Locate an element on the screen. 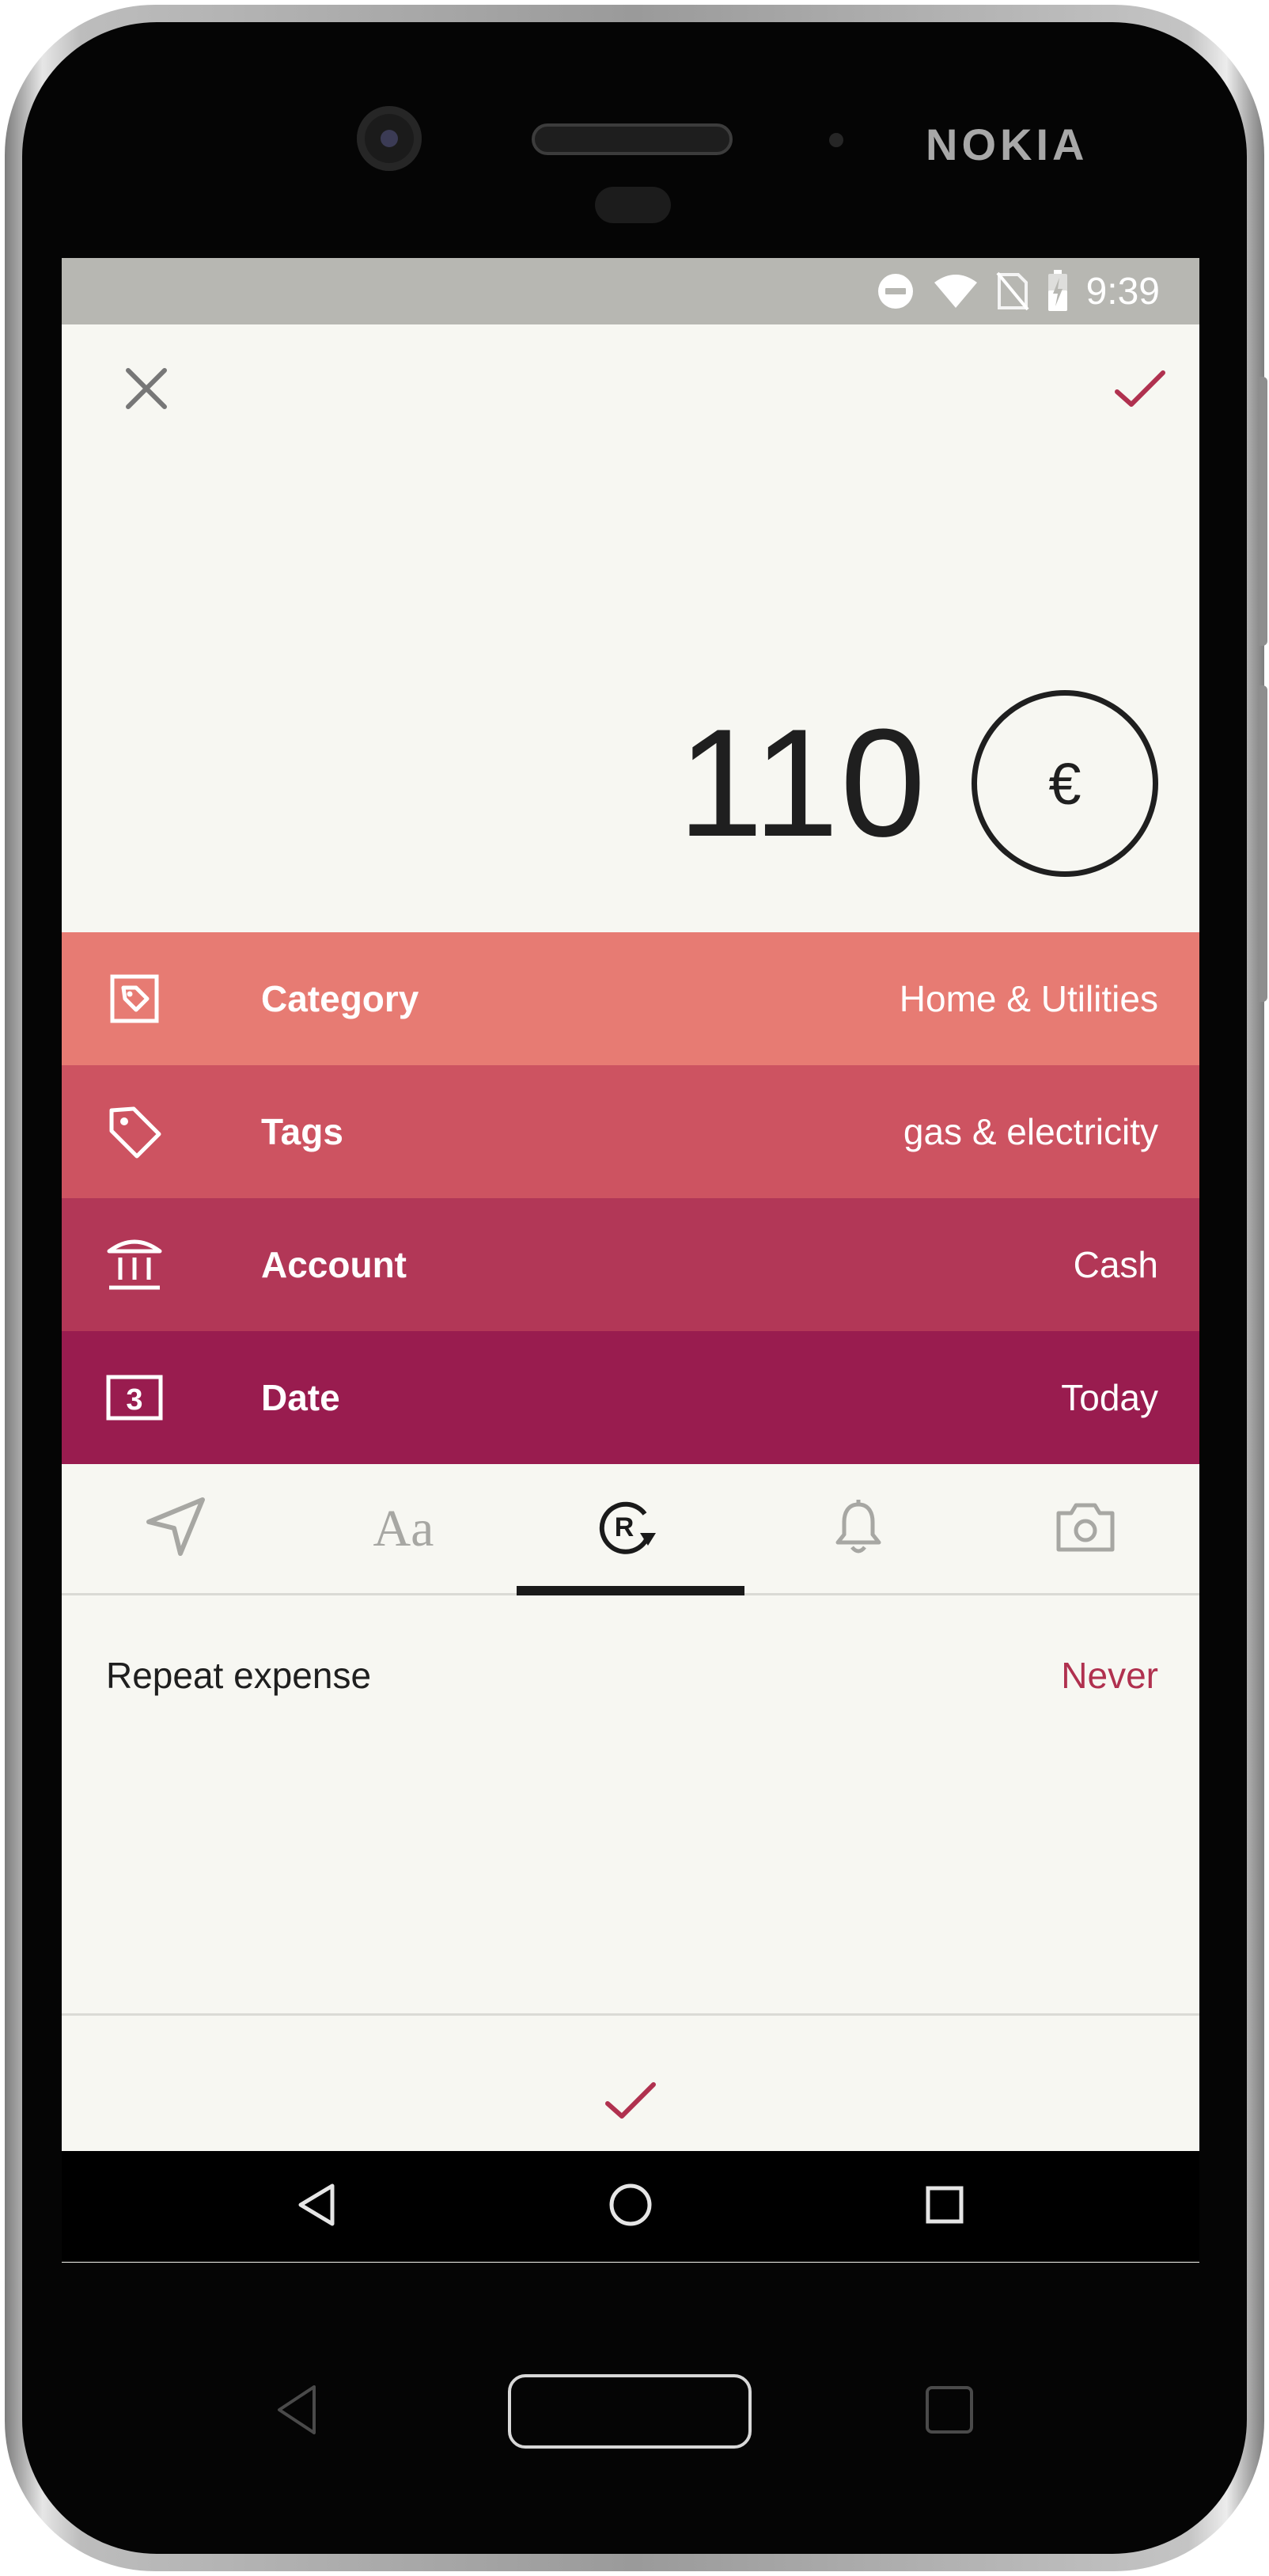 The image size is (1269, 2576). save-button is located at coordinates (1141, 390).